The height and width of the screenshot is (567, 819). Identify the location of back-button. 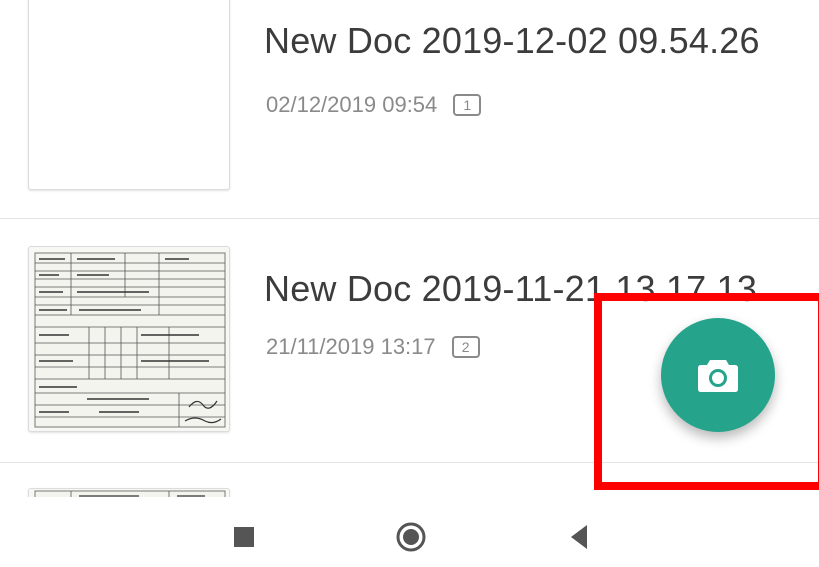
(579, 537).